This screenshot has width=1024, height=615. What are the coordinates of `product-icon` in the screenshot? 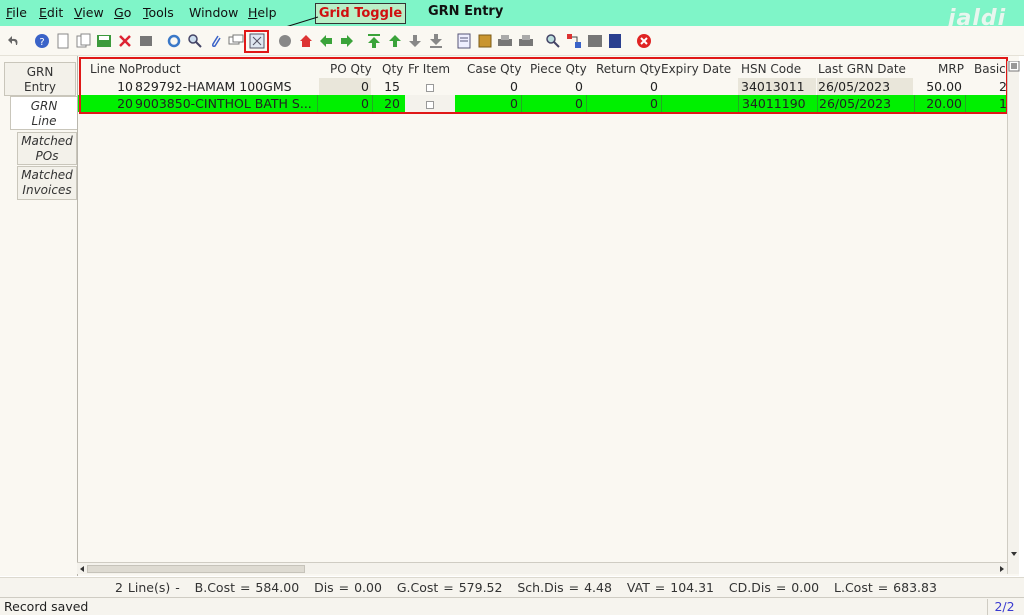 It's located at (615, 41).